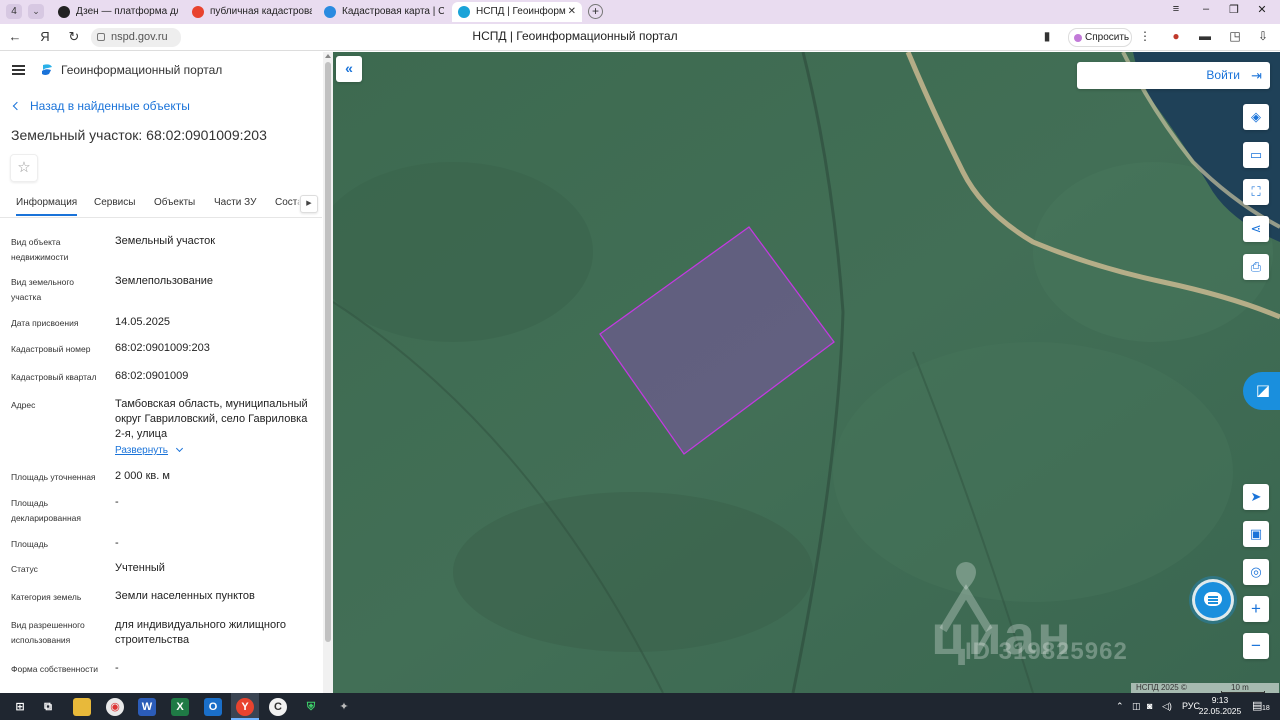 The height and width of the screenshot is (720, 1280). Describe the element at coordinates (24, 168) in the screenshot. I see `favorite-star-icon: ☆` at that location.